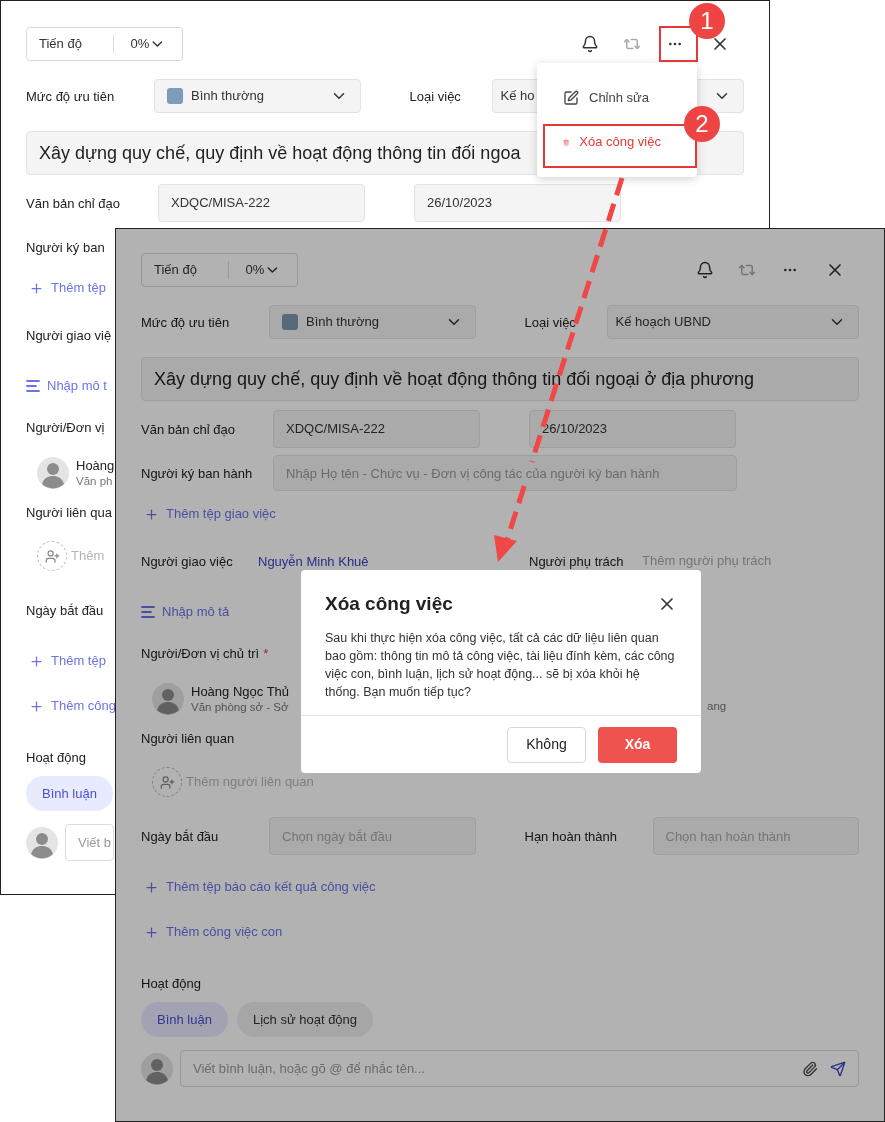 The height and width of the screenshot is (1122, 885). What do you see at coordinates (305, 1019) in the screenshot?
I see `activity-tab: Lịch sử hoạt động` at bounding box center [305, 1019].